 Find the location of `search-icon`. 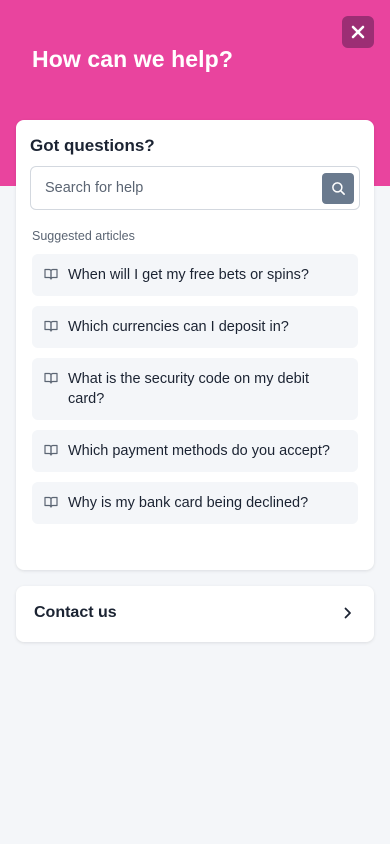

search-icon is located at coordinates (338, 188).